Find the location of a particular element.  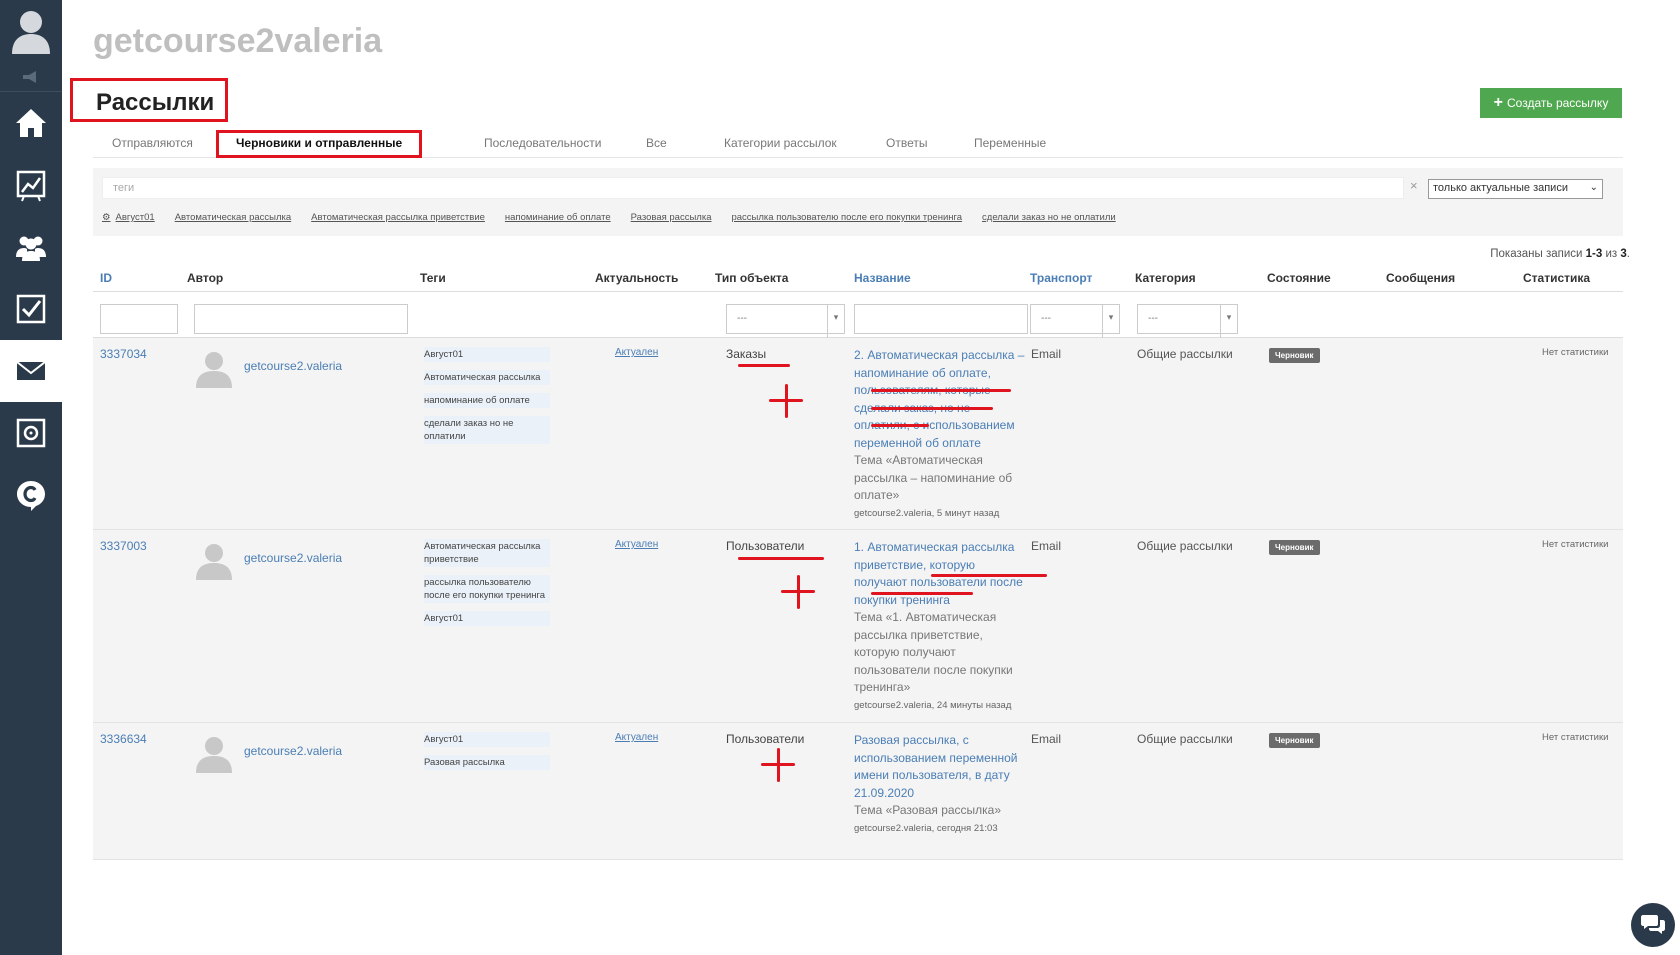

tag-chip: напоминание об оплате is located at coordinates (558, 217).